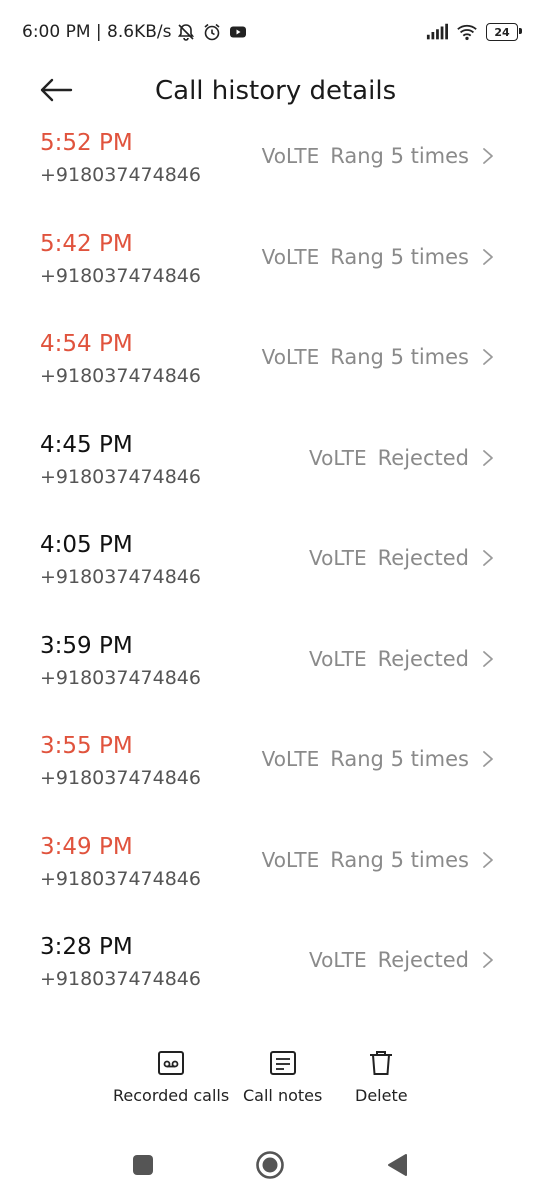 This screenshot has width=540, height=1200. I want to click on call-row: 4:54 PM +918037474846 VoLTE Rang 5 times, so click(270, 373).